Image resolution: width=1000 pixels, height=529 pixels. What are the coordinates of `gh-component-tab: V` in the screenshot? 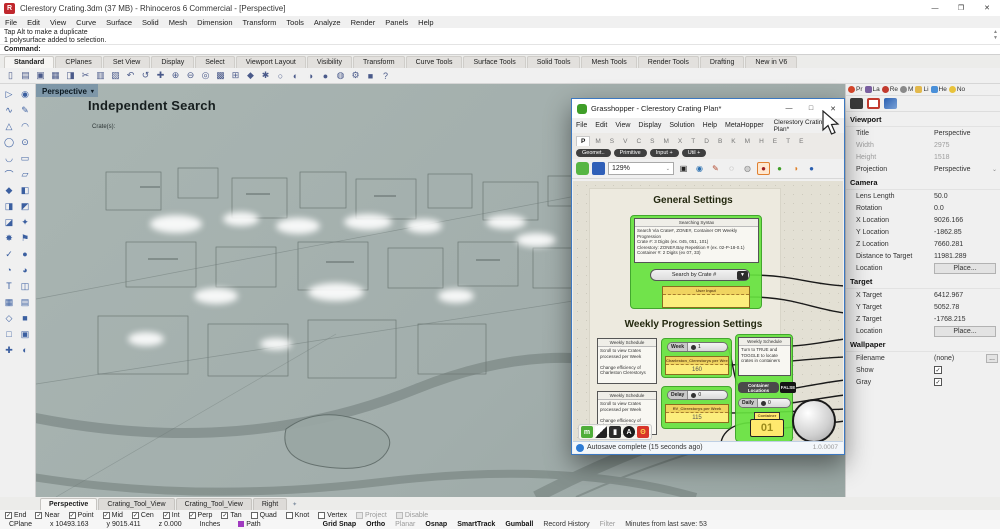 It's located at (625, 141).